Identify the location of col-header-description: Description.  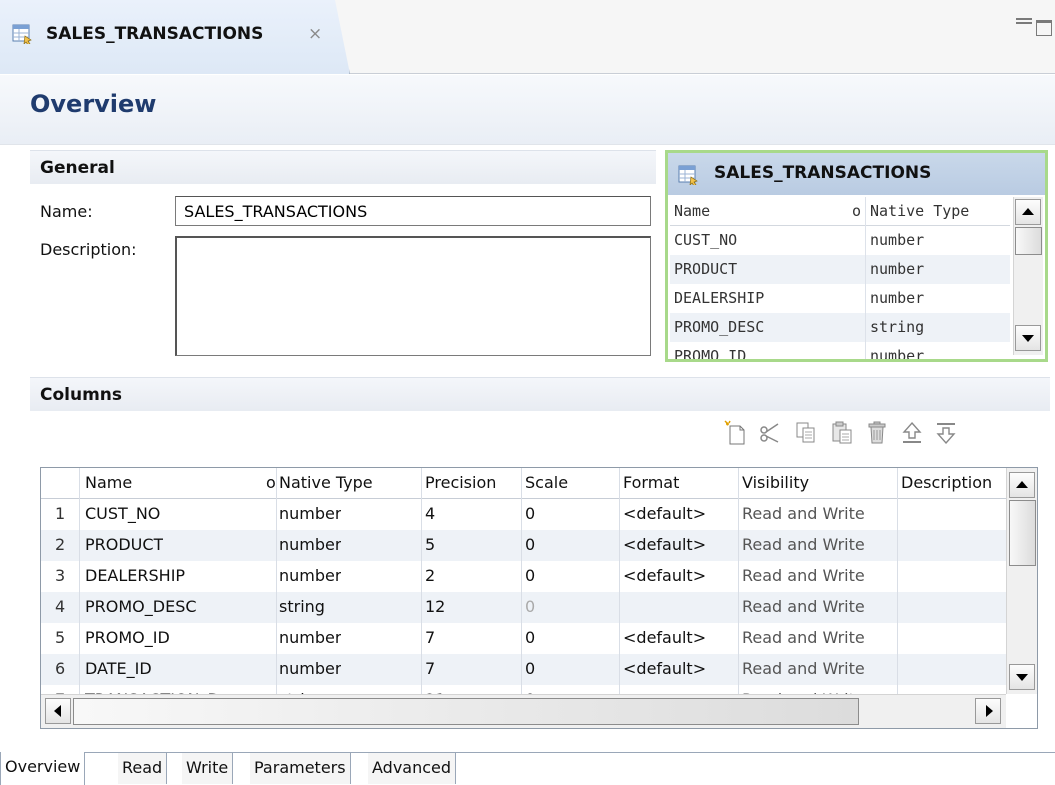
(953, 482).